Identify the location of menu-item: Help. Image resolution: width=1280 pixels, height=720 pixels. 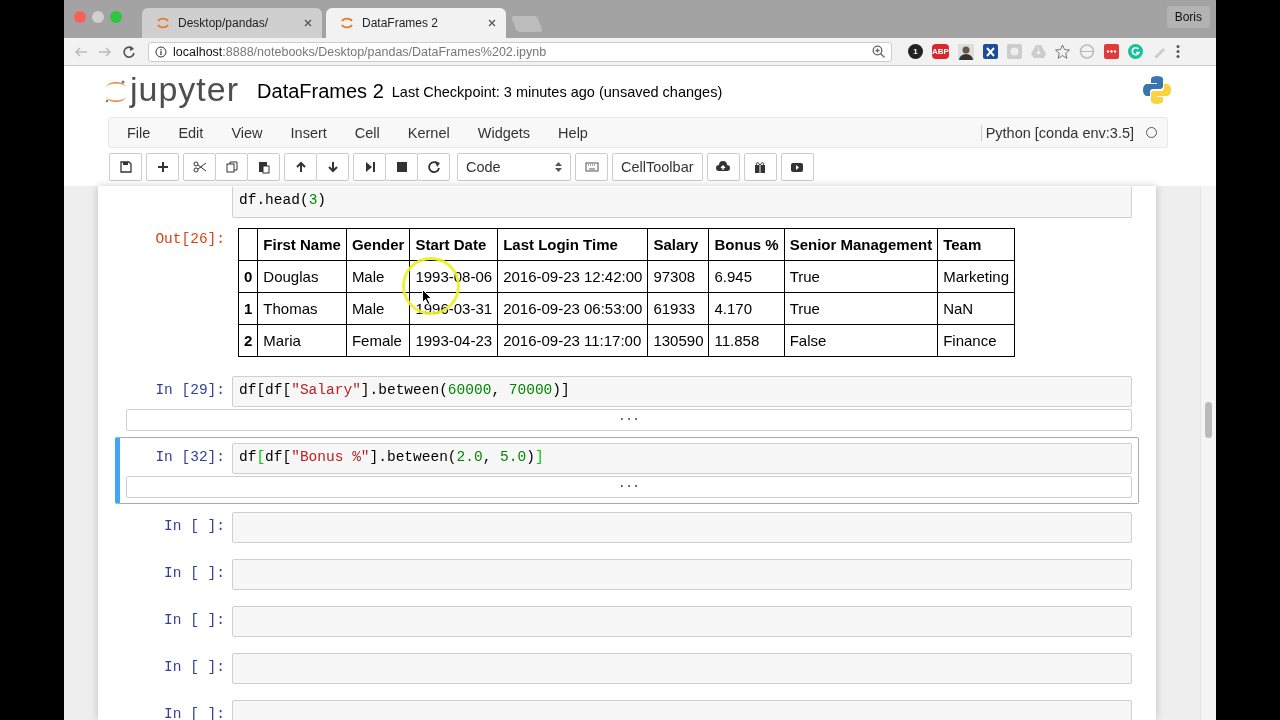
(573, 132).